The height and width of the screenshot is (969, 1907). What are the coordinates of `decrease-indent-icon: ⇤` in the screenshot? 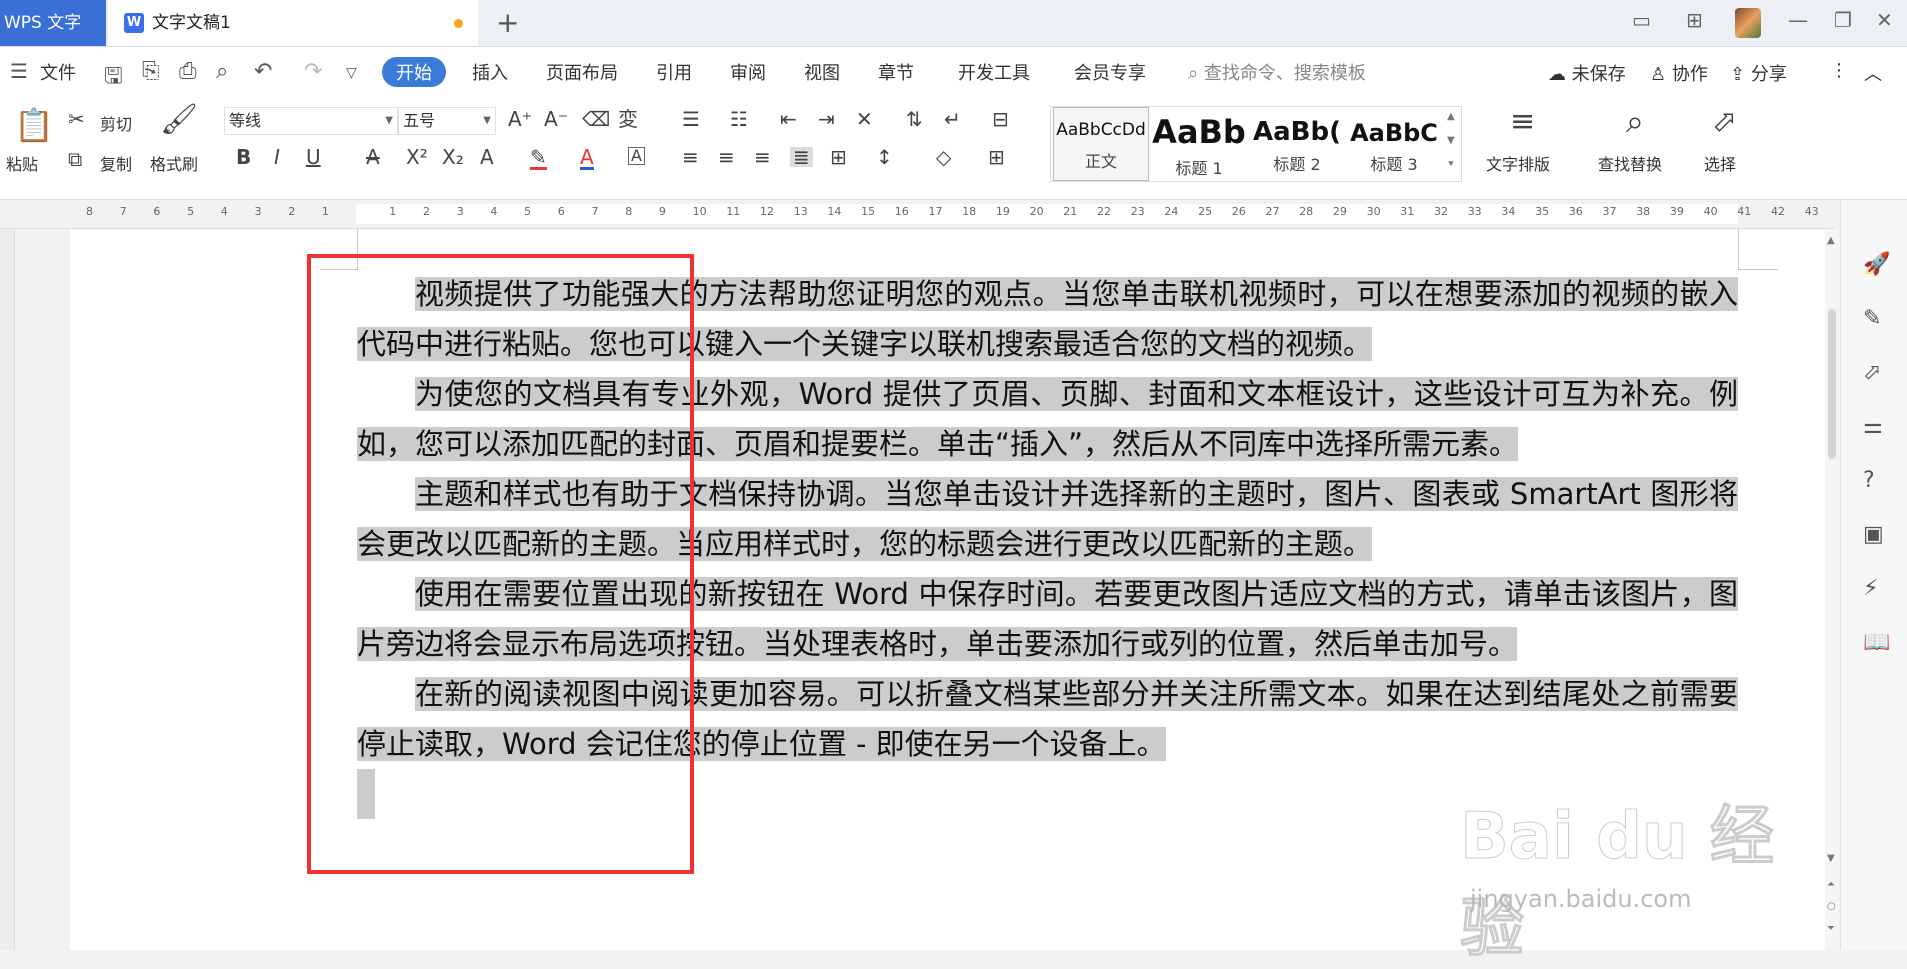 It's located at (788, 119).